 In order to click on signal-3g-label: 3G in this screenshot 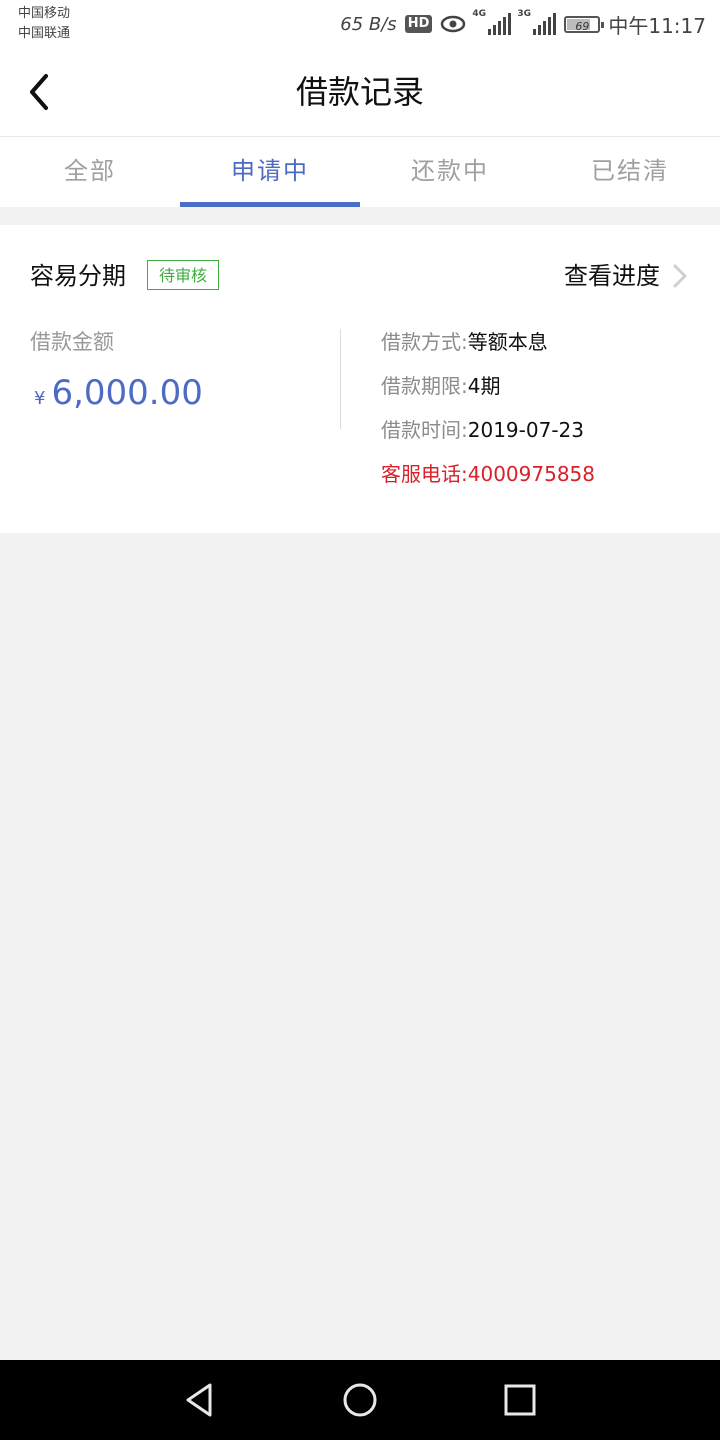, I will do `click(524, 14)`.